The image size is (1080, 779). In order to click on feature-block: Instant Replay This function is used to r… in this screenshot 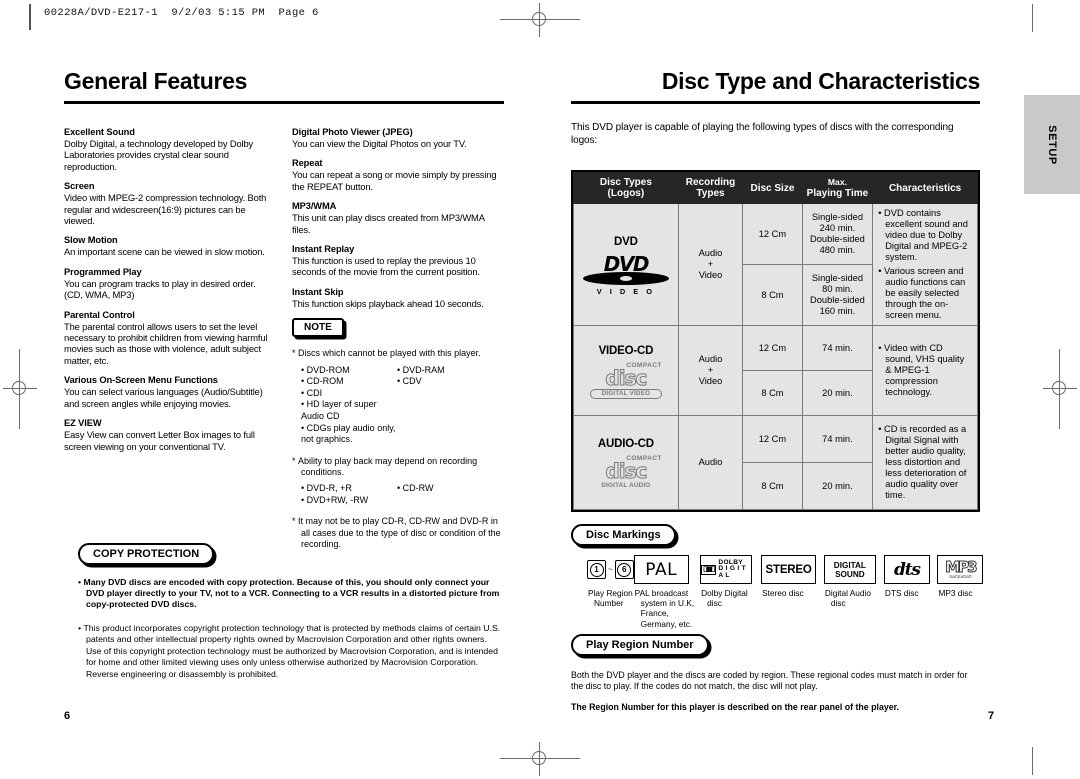, I will do `click(398, 261)`.